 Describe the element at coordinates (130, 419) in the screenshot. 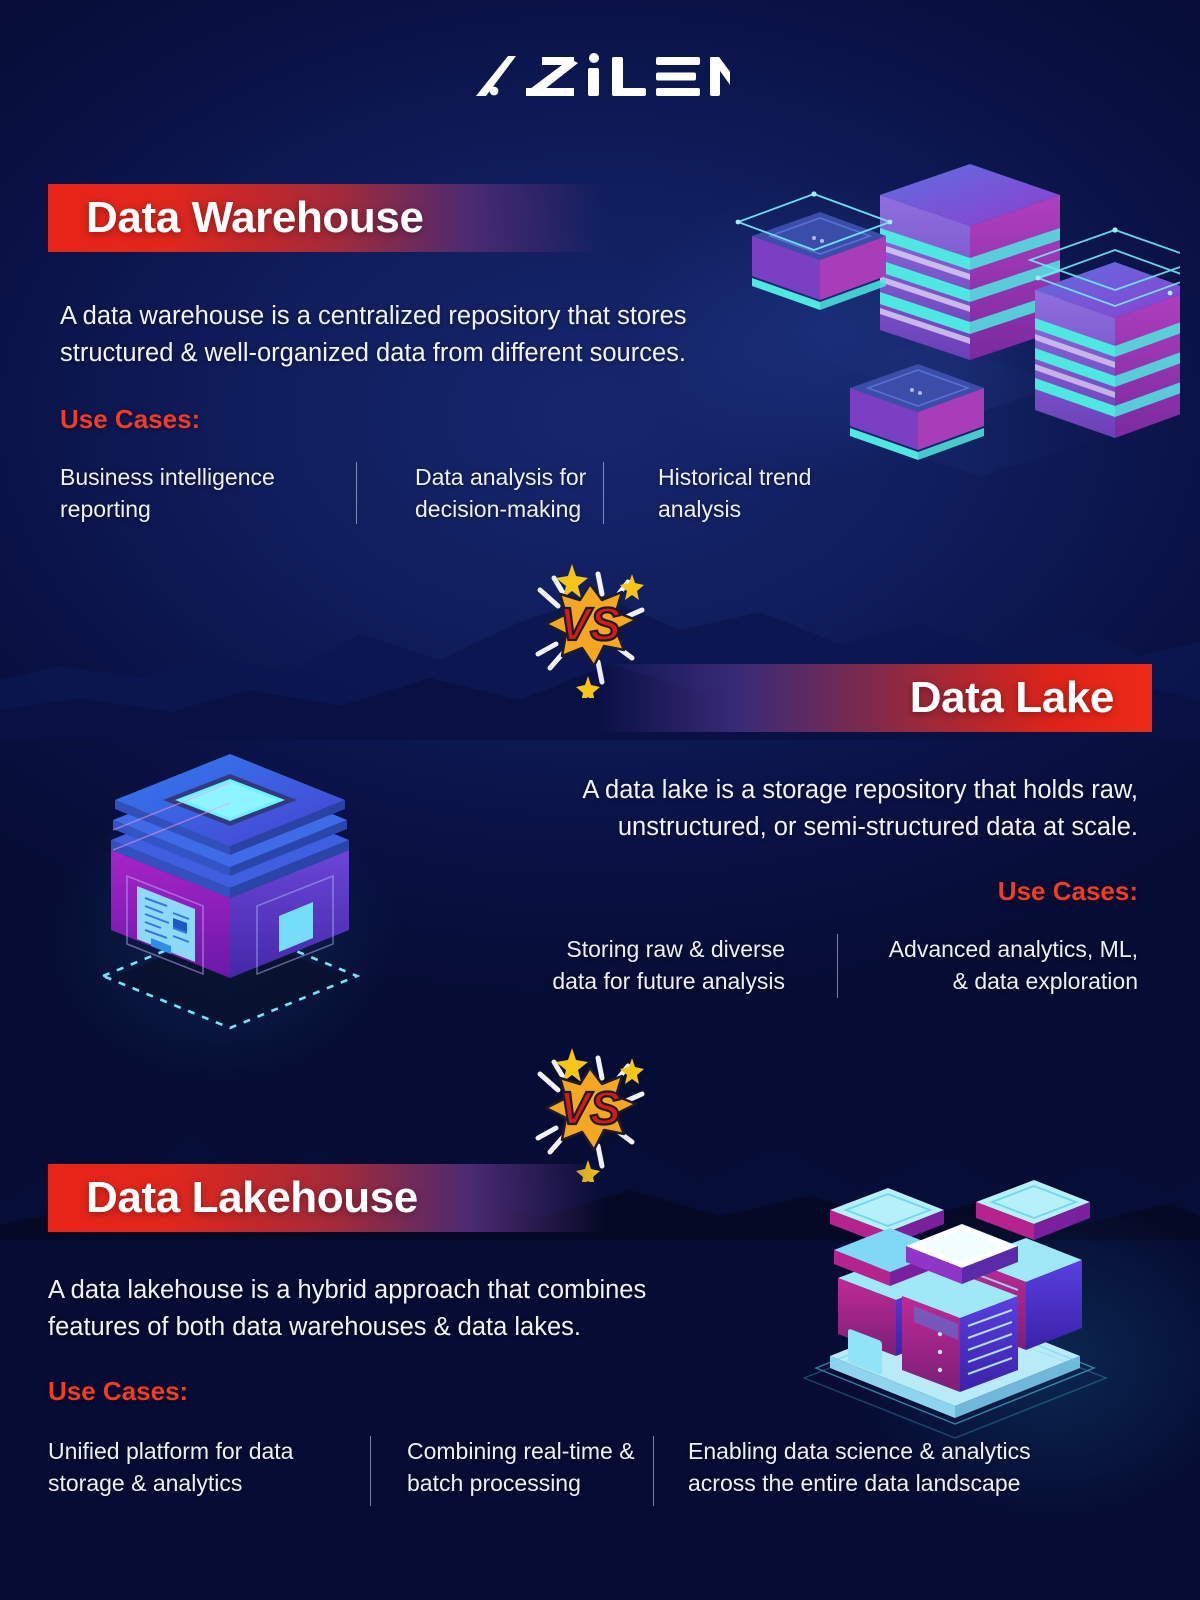

I see `usecases-label-data-warehouse: Use Cases:` at that location.